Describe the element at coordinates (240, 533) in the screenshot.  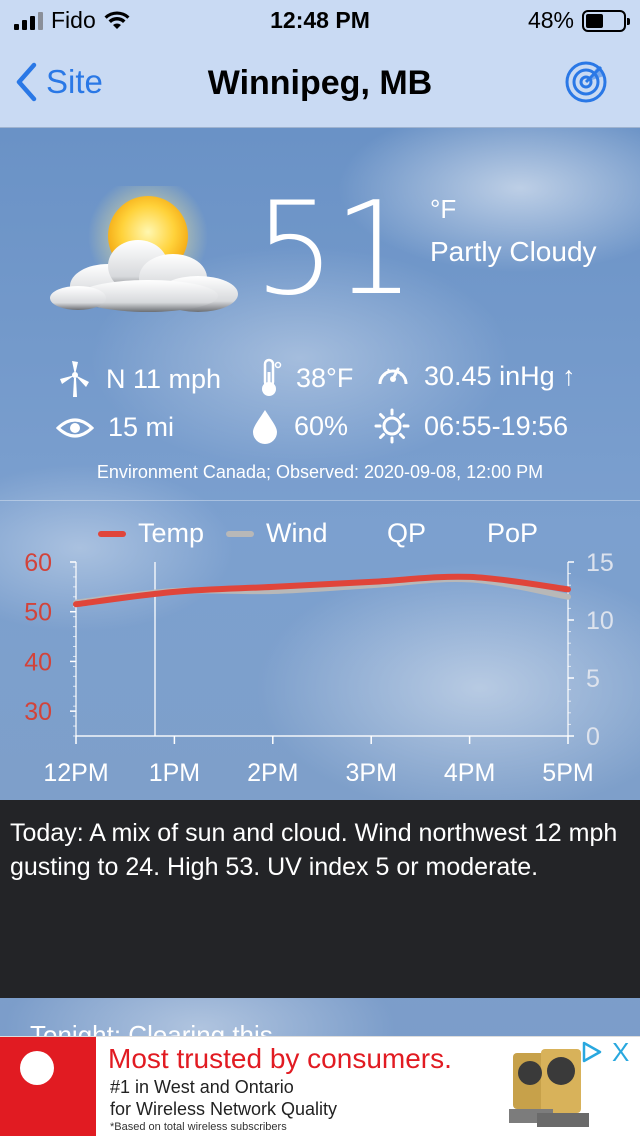
I see `legend-wind-swatch` at that location.